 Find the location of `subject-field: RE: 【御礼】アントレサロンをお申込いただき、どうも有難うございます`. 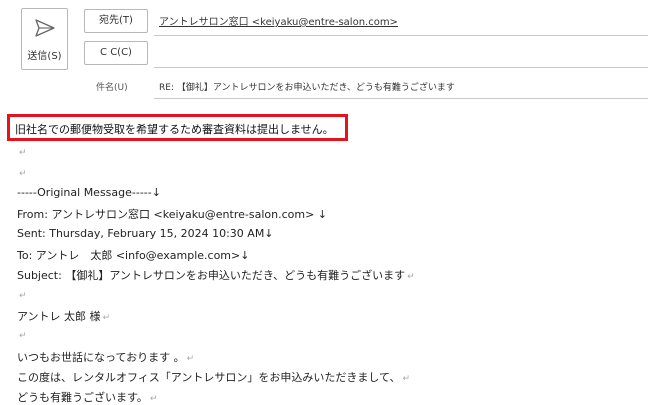

subject-field: RE: 【御礼】アントレサロンをお申込いただき、どうも有難うございます is located at coordinates (307, 86).